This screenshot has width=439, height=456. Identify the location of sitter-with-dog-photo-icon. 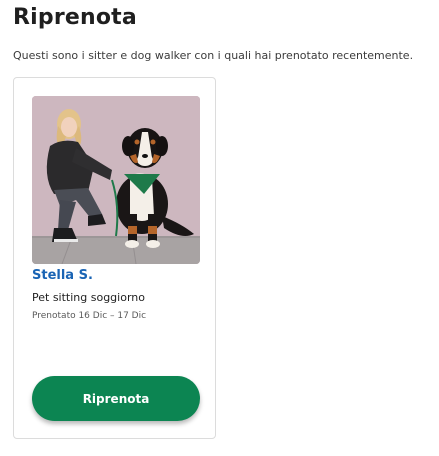
(116, 180).